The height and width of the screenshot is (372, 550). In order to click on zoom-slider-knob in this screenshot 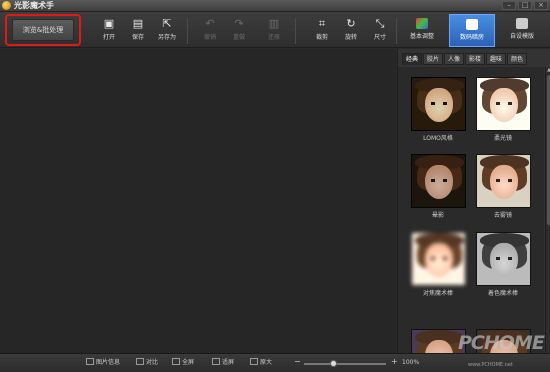, I will do `click(333, 363)`.